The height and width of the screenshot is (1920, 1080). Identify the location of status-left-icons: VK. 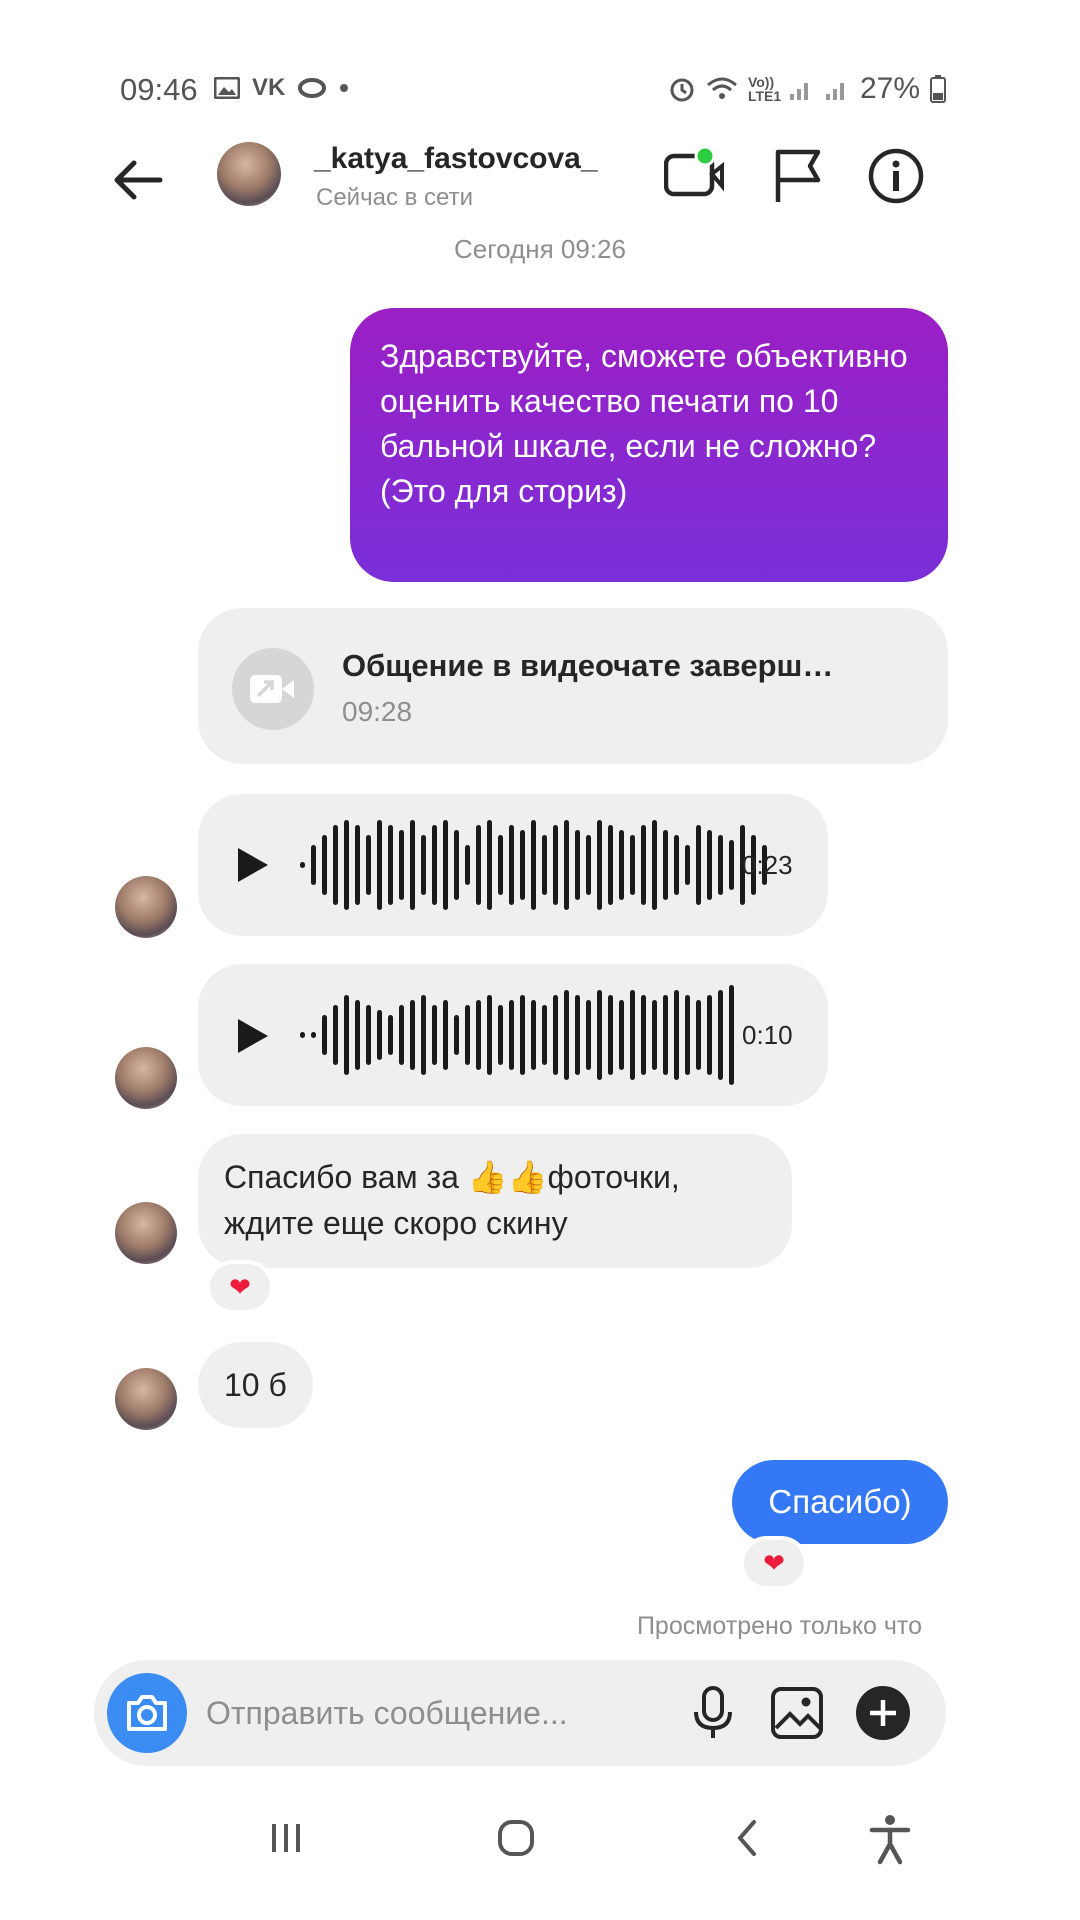
(281, 88).